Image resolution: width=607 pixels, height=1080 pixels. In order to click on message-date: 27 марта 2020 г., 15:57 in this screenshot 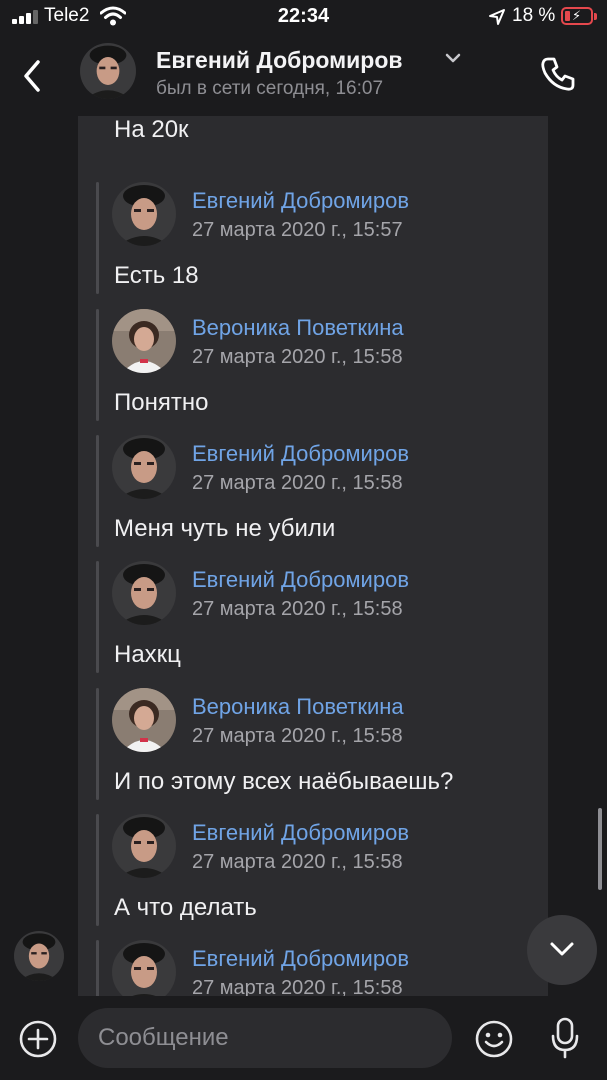, I will do `click(297, 230)`.